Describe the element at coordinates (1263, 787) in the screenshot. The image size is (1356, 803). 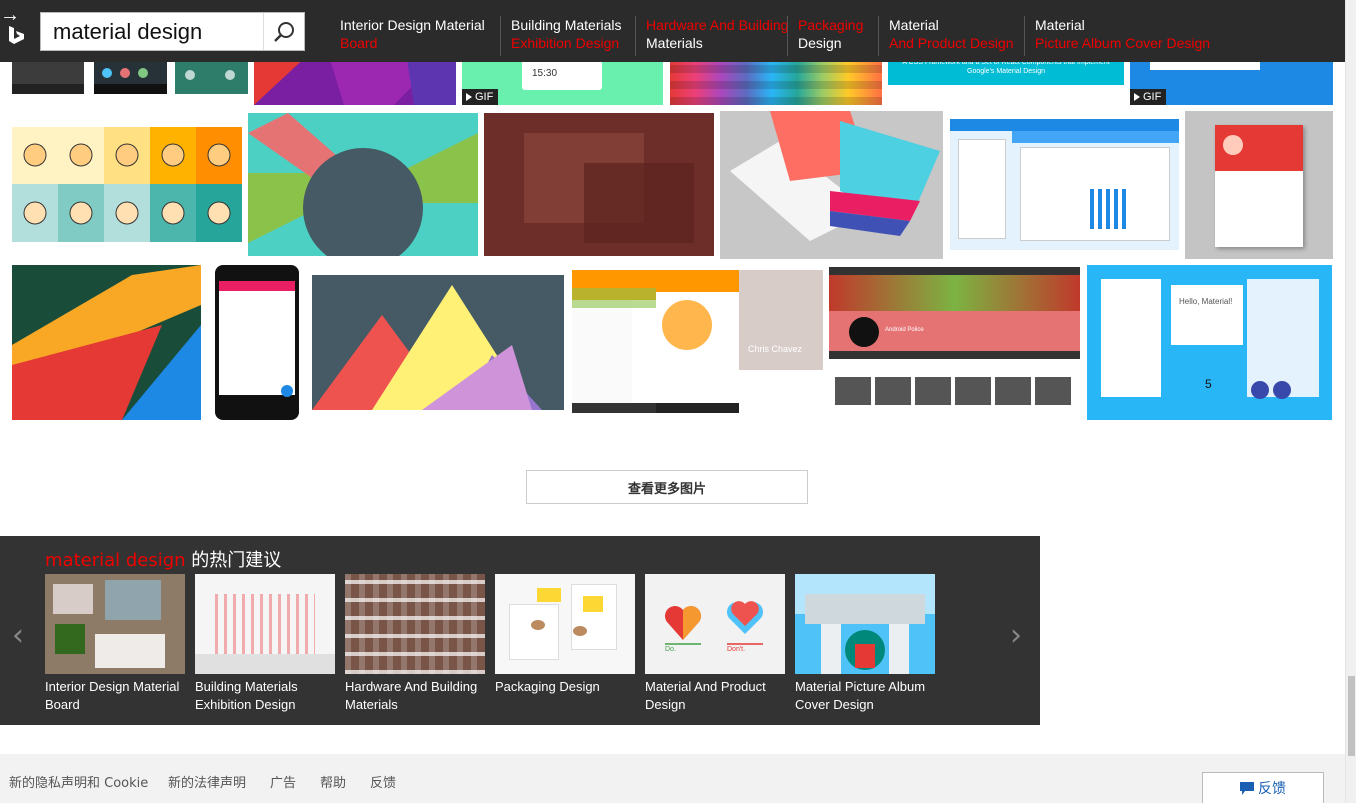
I see `feedback-button: 反馈` at that location.